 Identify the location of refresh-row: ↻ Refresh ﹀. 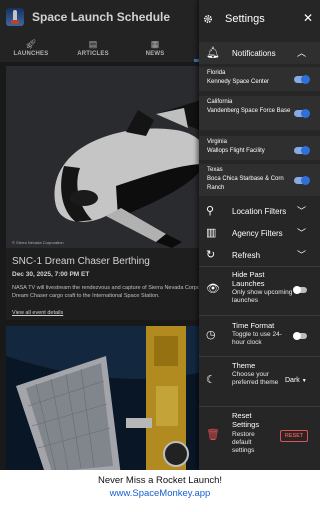
(259, 255).